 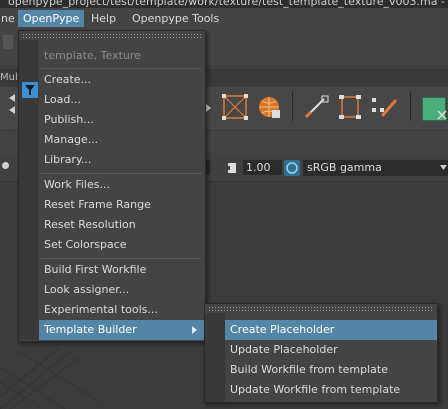 What do you see at coordinates (269, 107) in the screenshot?
I see `globe-icon` at bounding box center [269, 107].